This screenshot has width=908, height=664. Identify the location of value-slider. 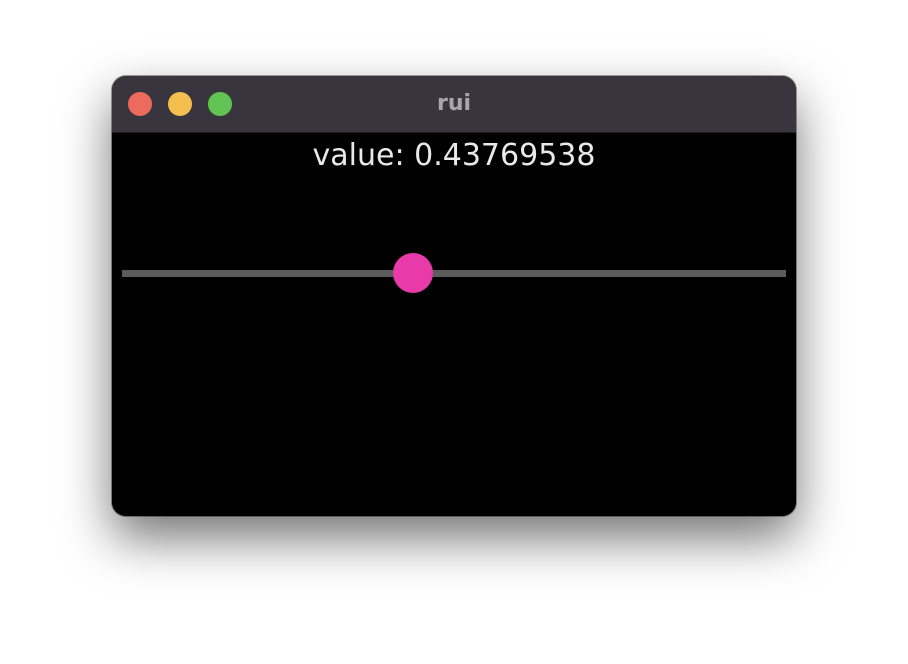
(454, 273).